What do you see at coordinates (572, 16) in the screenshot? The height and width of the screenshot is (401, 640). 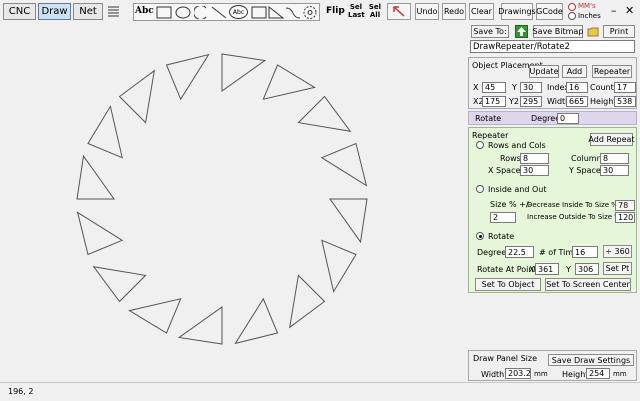 I see `units-inches-radio` at bounding box center [572, 16].